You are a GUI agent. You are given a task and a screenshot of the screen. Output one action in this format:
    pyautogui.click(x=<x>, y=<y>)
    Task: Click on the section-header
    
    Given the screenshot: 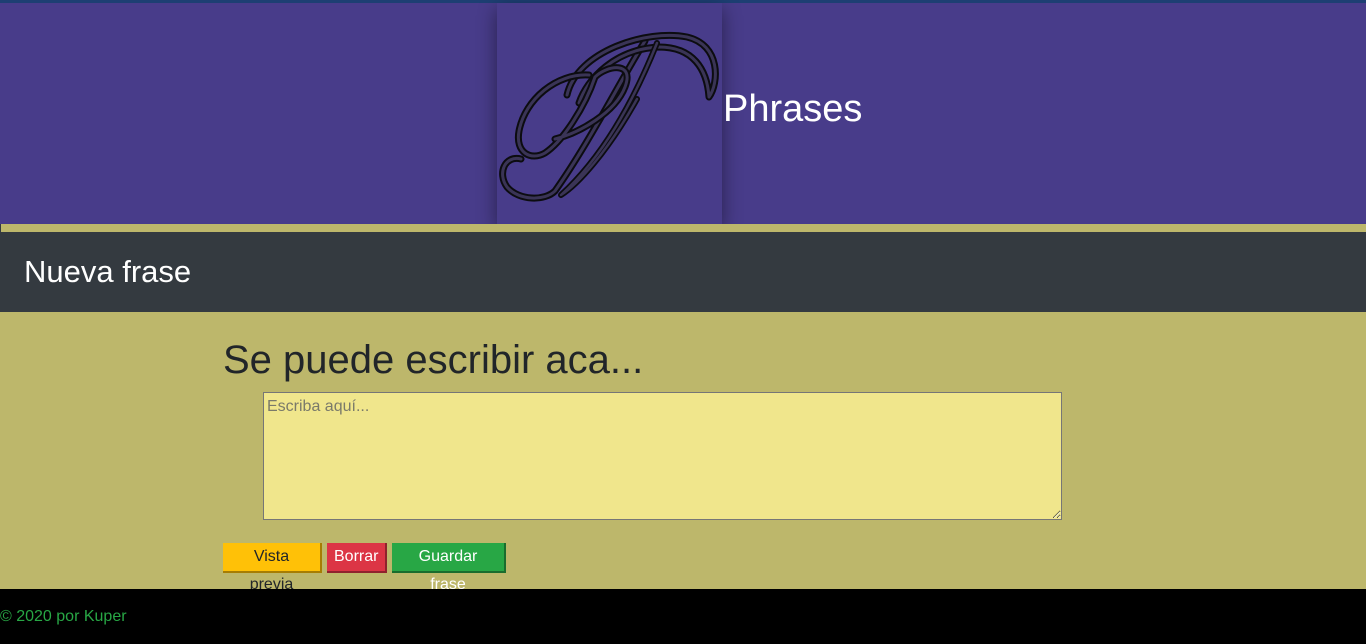 What is the action you would take?
    pyautogui.click(x=683, y=272)
    